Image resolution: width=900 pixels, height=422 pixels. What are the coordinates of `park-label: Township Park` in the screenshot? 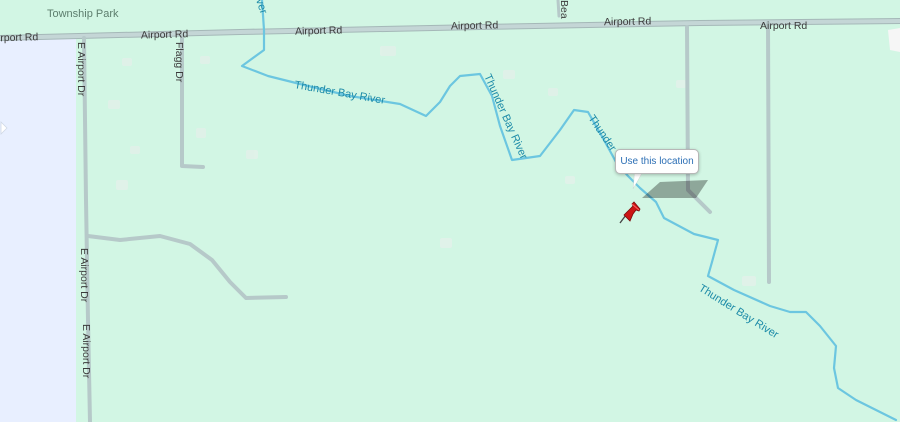 It's located at (83, 14).